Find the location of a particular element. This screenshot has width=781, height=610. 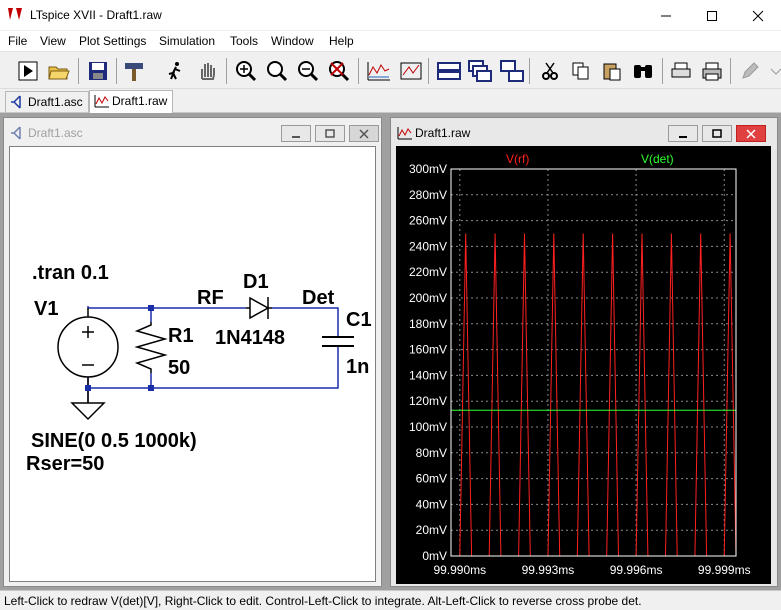

print-button is located at coordinates (712, 71).